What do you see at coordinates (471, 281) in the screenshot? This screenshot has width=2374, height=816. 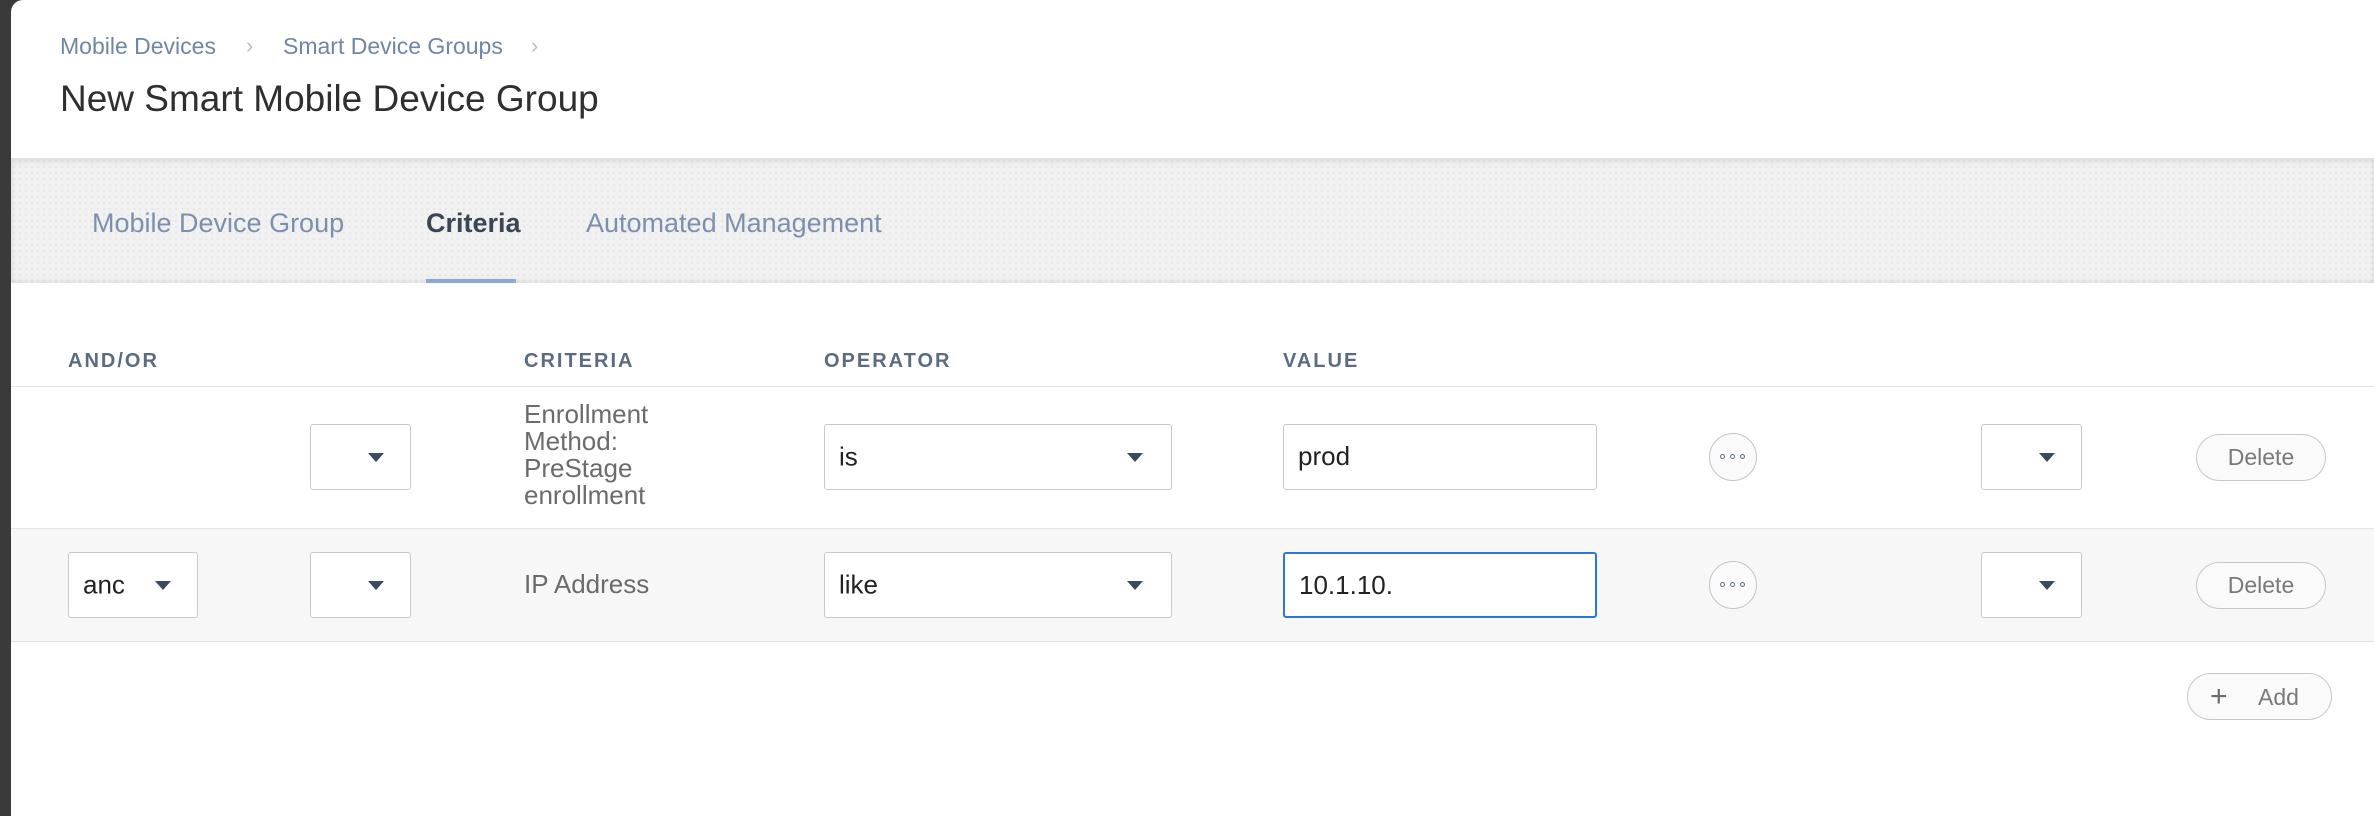 I see `active-tab-indicator` at bounding box center [471, 281].